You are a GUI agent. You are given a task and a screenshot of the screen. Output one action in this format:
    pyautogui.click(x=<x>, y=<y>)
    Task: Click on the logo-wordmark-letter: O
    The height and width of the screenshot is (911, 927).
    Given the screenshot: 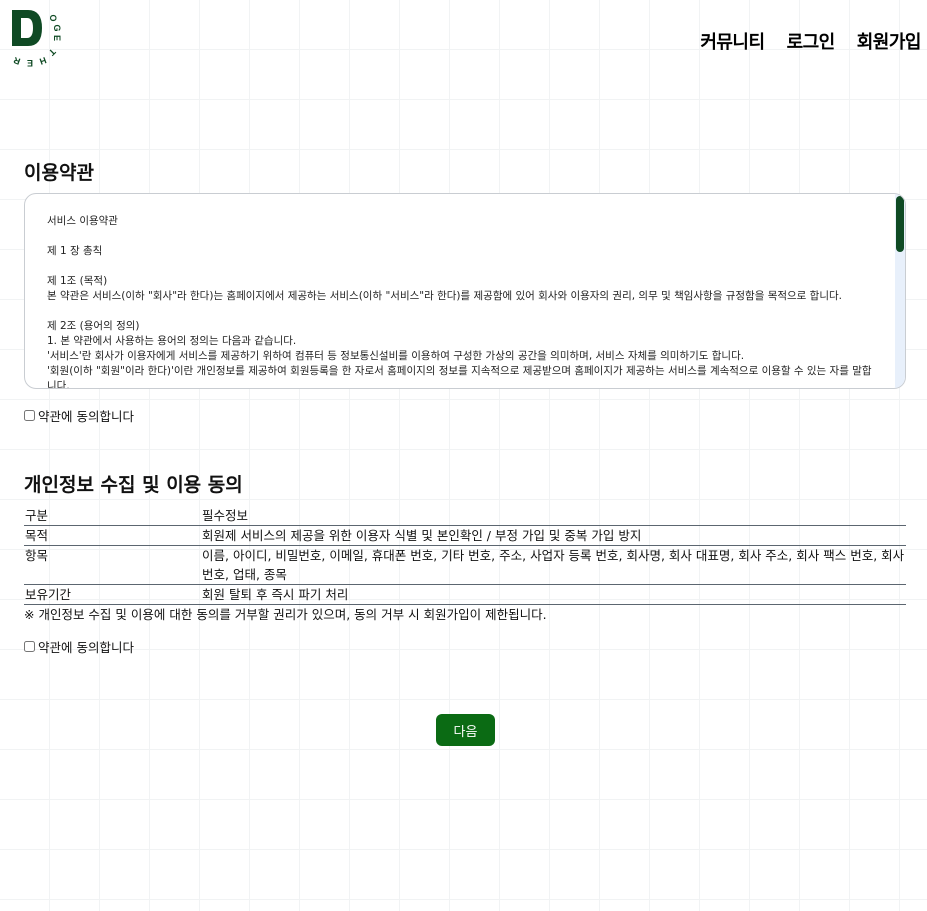 What is the action you would take?
    pyautogui.click(x=53, y=17)
    